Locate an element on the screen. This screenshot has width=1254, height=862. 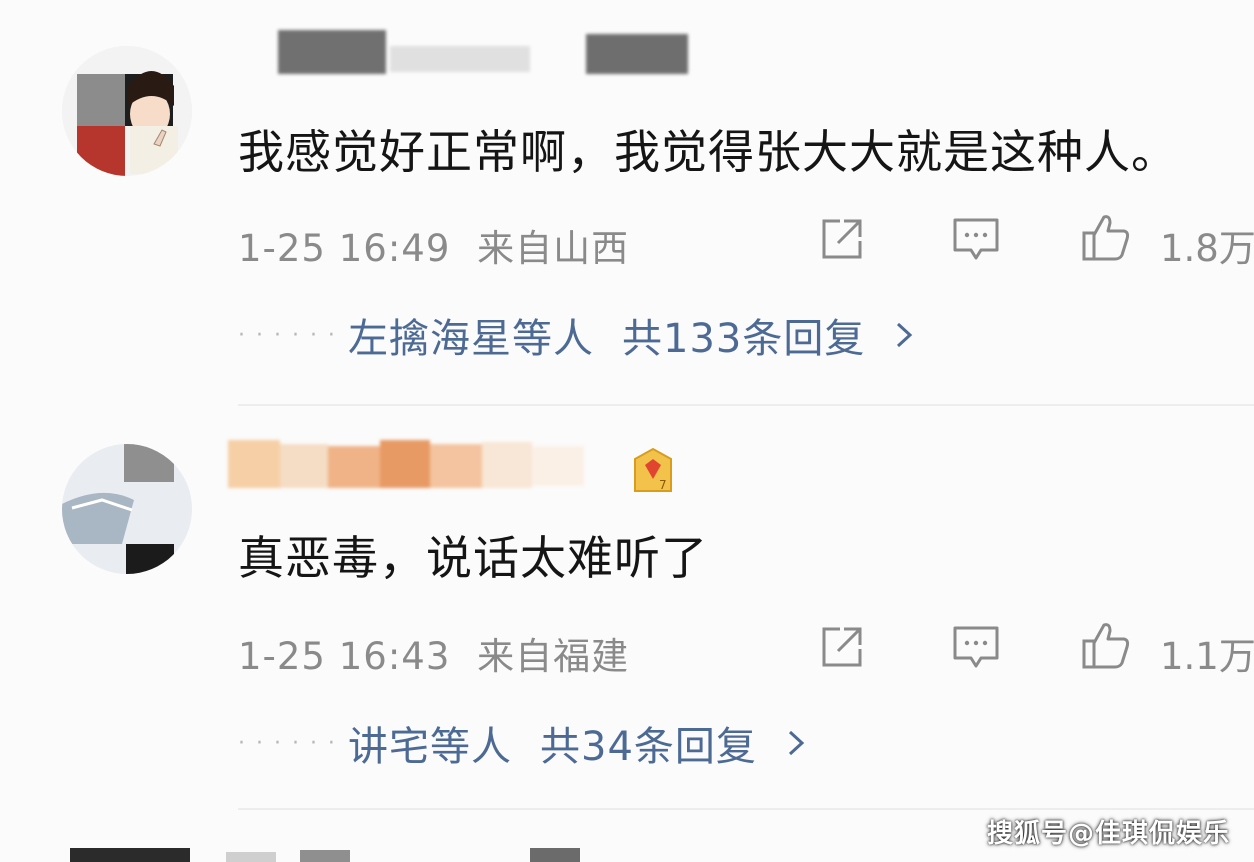
reply-users: 讲宅等人 is located at coordinates (430, 747).